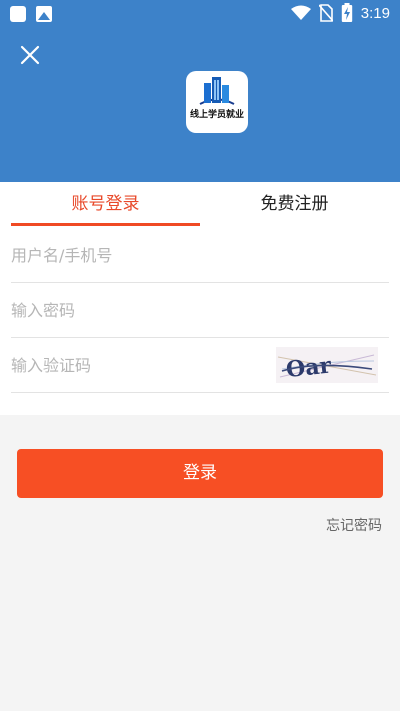 The image size is (400, 711). Describe the element at coordinates (217, 91) in the screenshot. I see `building-icon` at that location.